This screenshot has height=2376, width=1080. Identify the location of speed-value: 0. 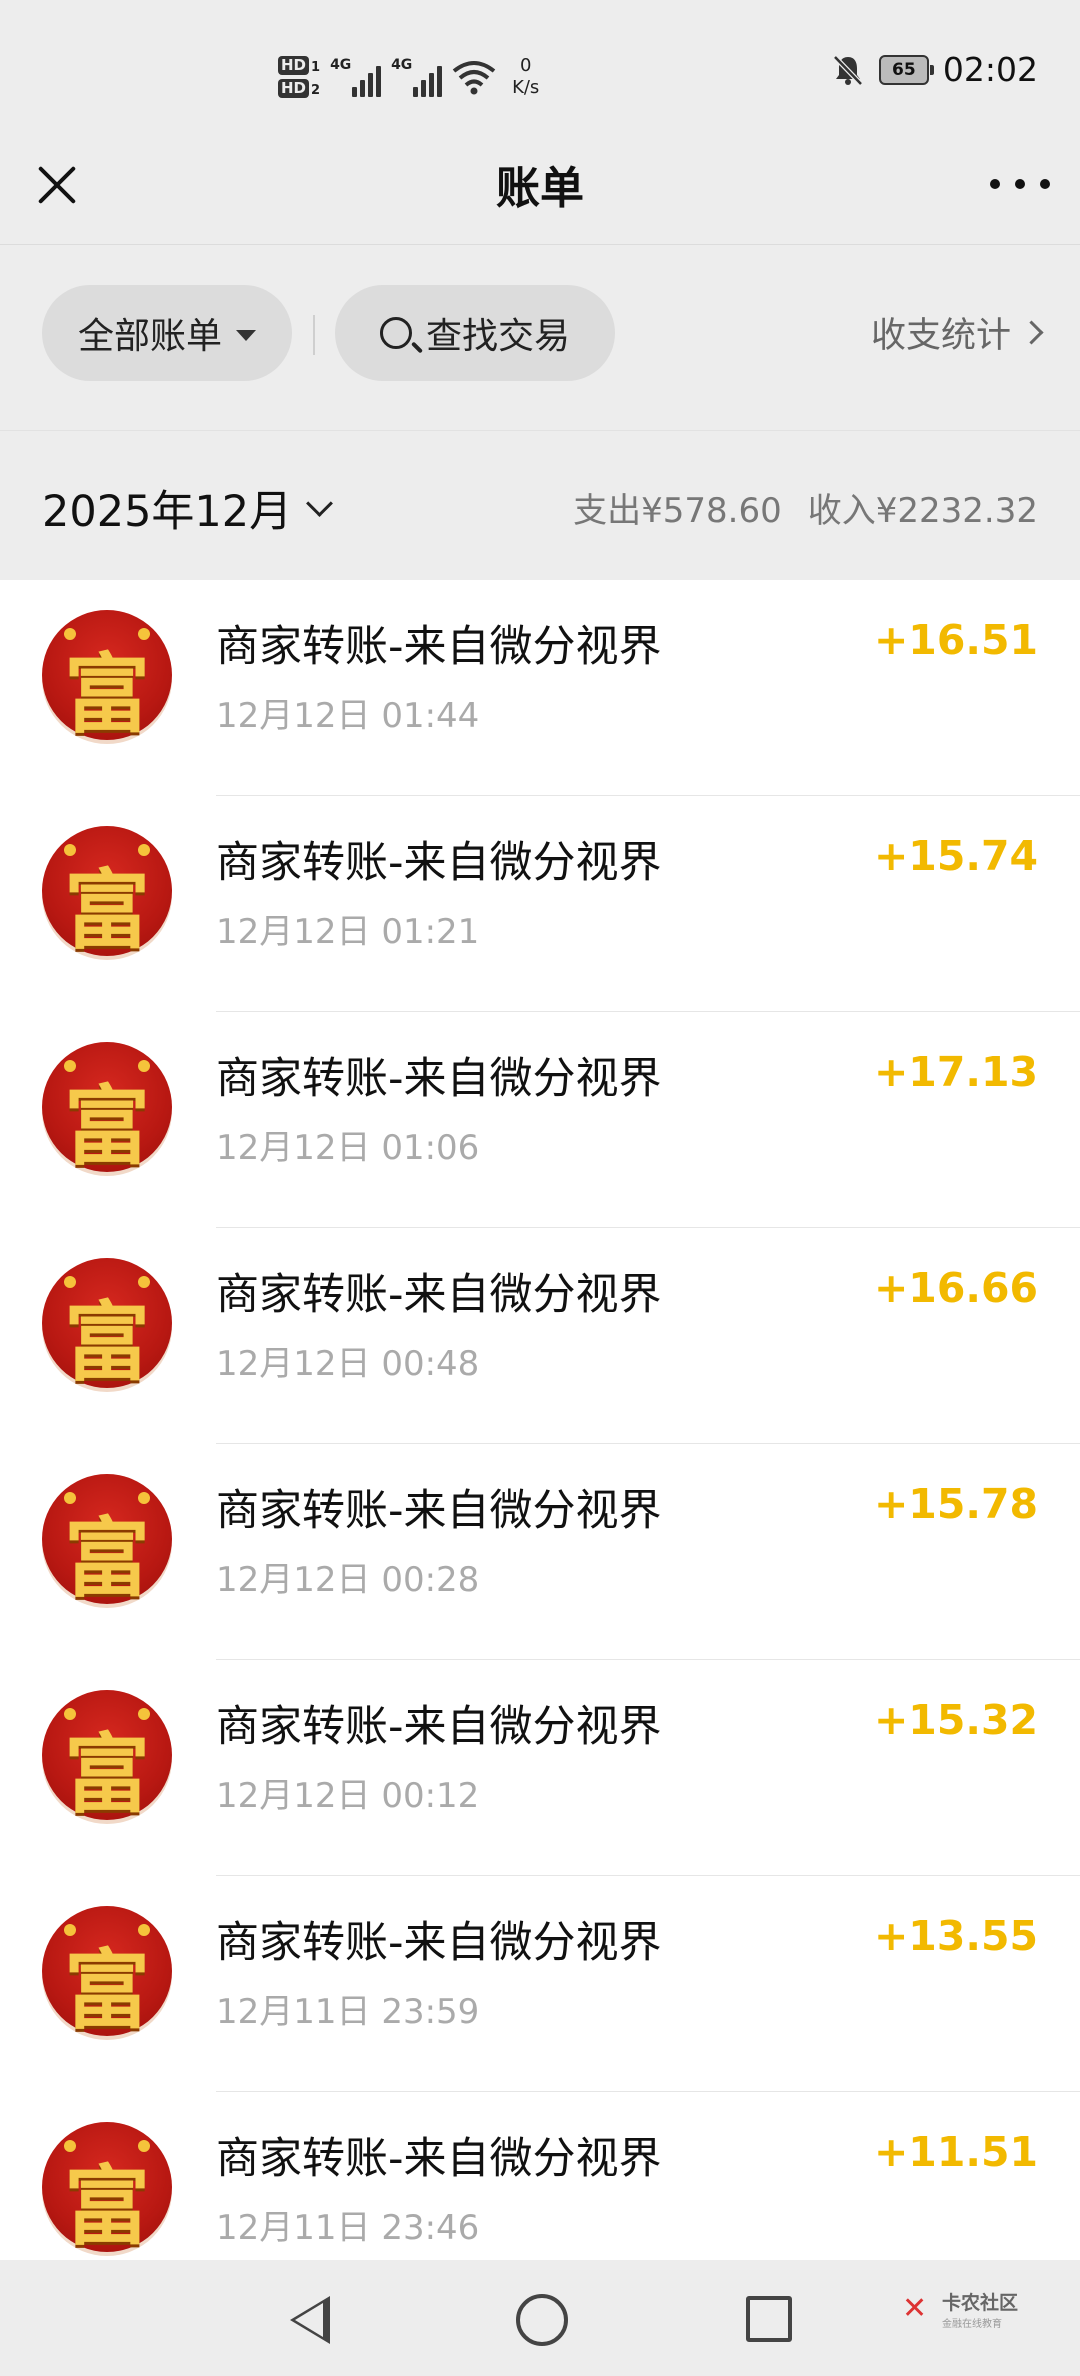
(525, 65).